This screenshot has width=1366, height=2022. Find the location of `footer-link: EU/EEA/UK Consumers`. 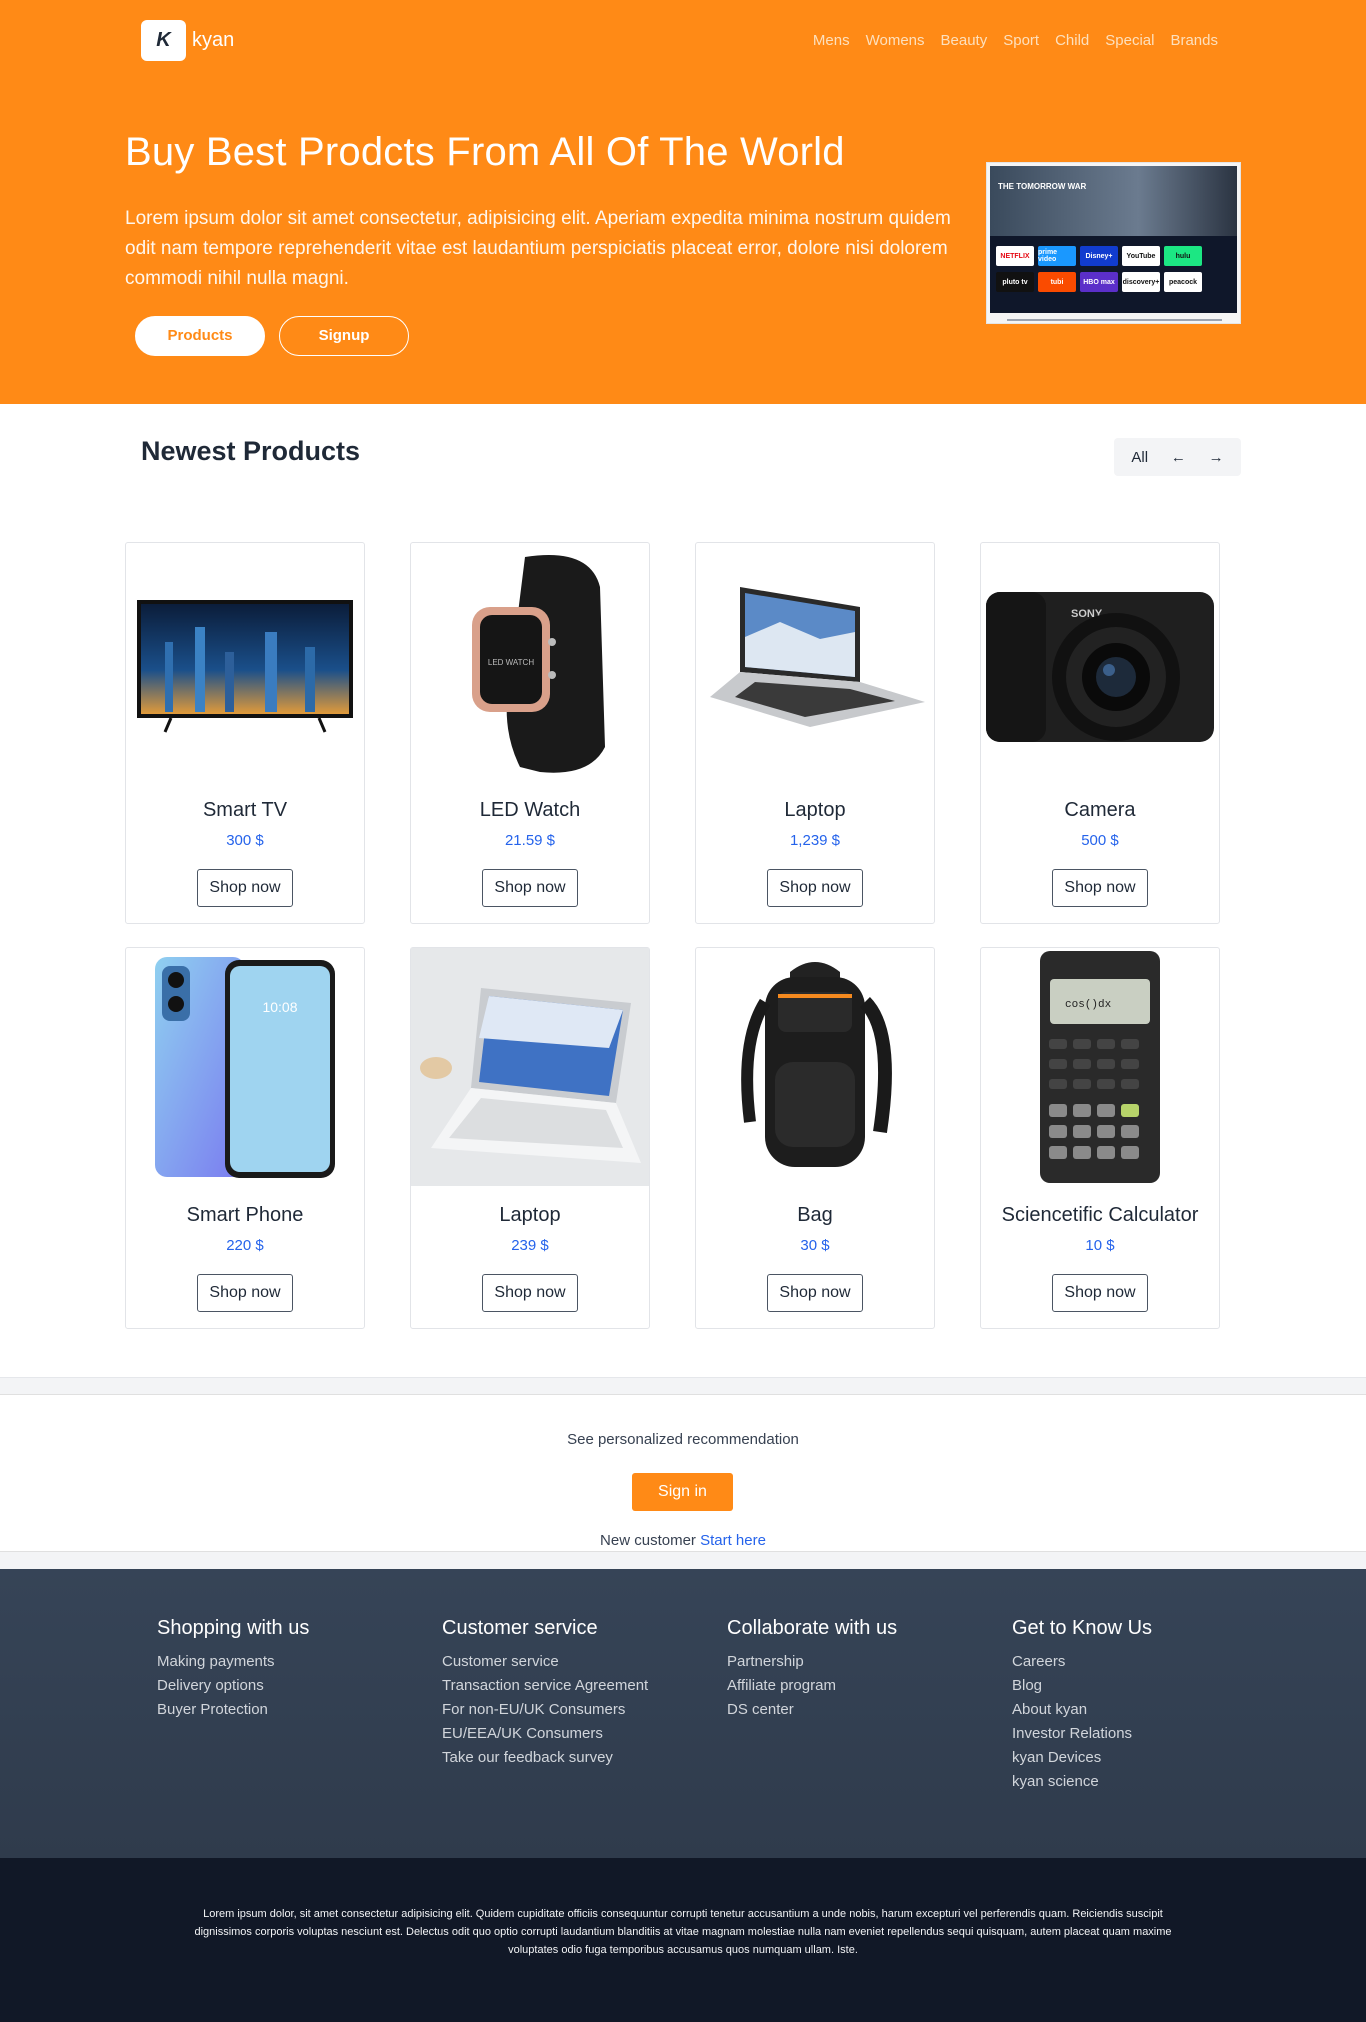

footer-link: EU/EEA/UK Consumers is located at coordinates (545, 1734).